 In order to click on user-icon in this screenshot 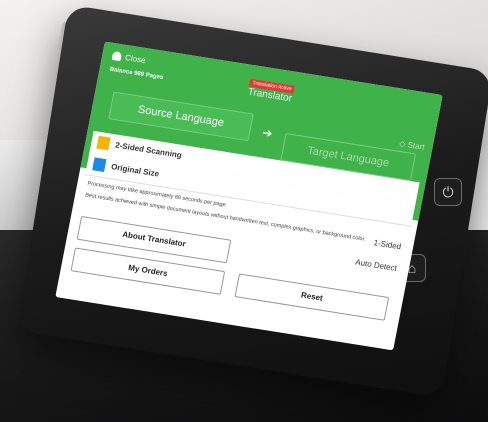, I will do `click(117, 56)`.